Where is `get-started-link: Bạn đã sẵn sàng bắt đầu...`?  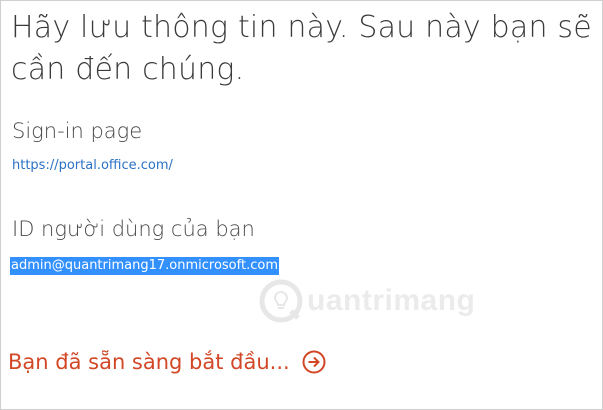
get-started-link: Bạn đã sẵn sàng bắt đầu... is located at coordinates (167, 362).